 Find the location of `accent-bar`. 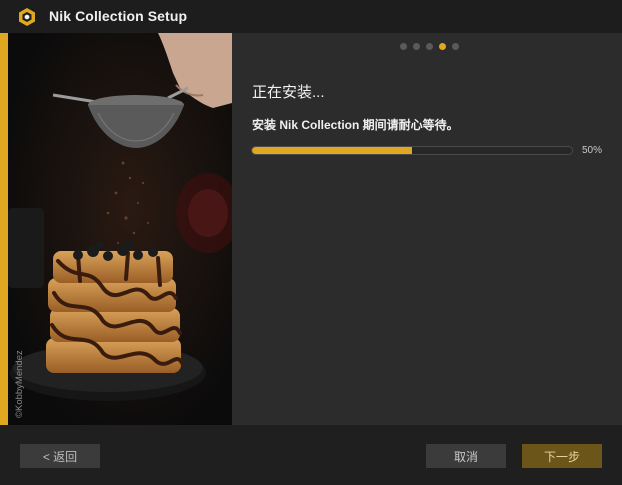

accent-bar is located at coordinates (4, 229).